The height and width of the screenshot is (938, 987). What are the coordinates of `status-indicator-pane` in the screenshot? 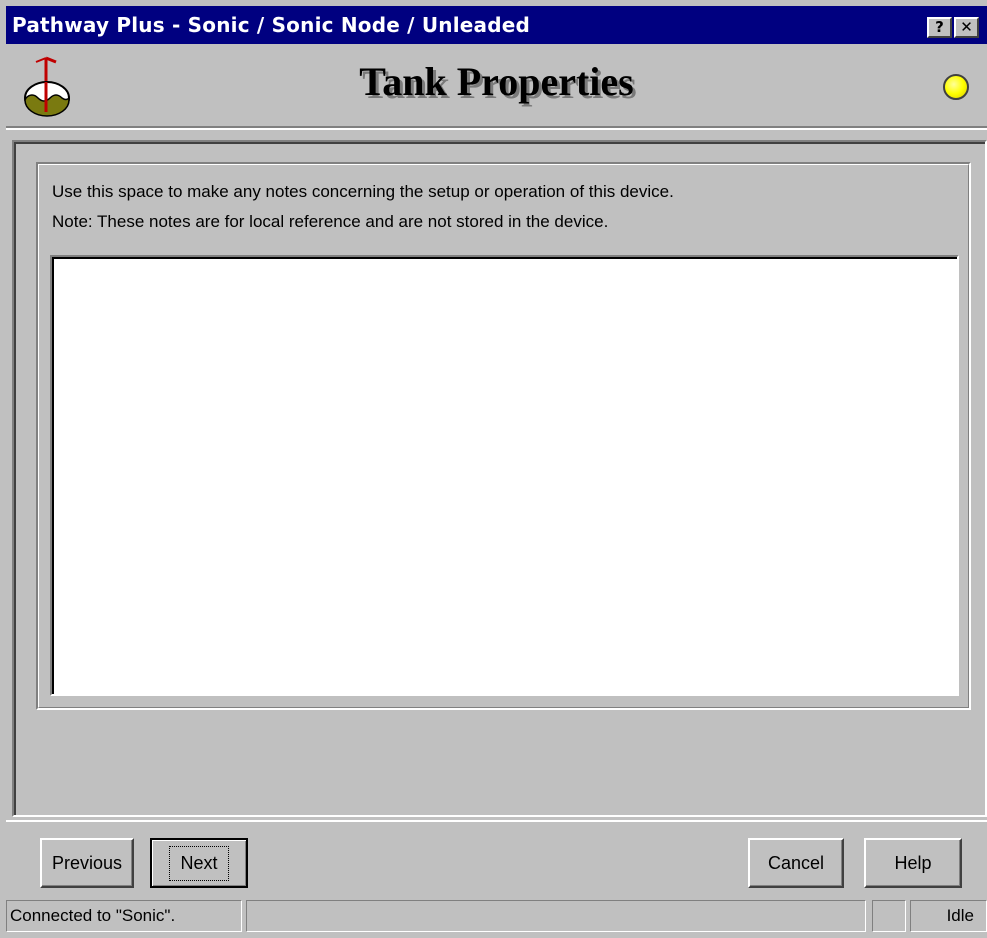 It's located at (889, 916).